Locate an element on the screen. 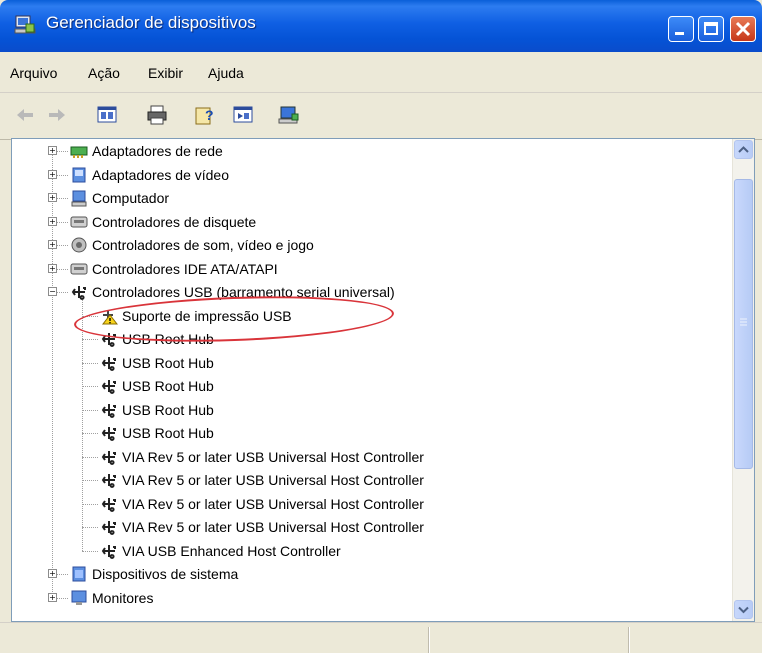  menu-exibir: Exibir is located at coordinates (165, 73).